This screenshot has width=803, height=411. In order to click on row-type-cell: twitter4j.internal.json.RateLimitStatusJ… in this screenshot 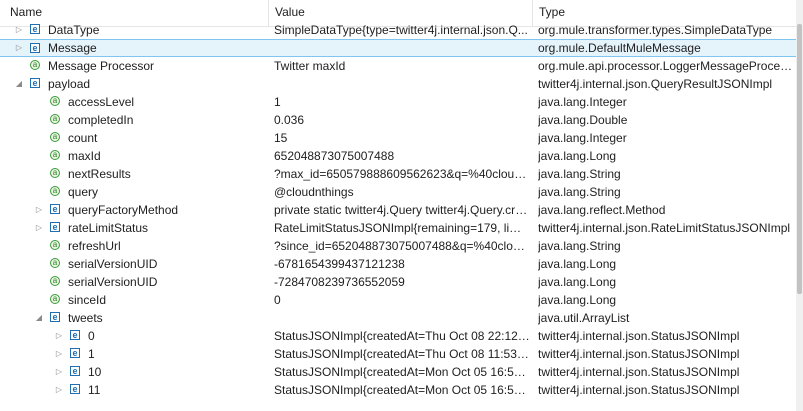, I will do `click(664, 228)`.